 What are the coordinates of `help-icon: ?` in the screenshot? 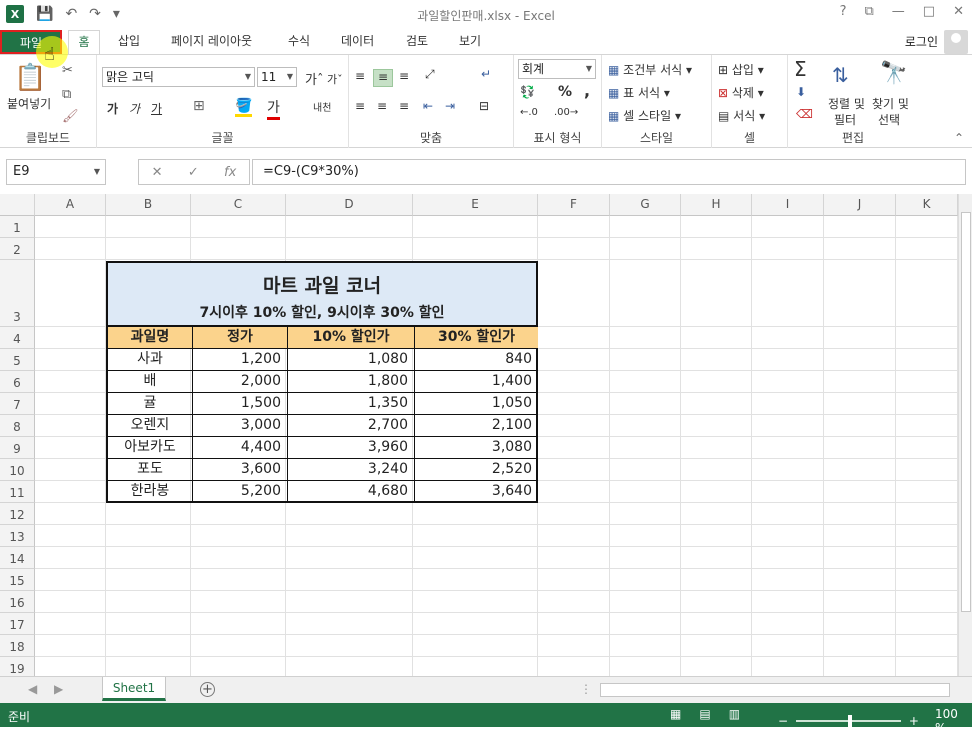 It's located at (843, 11).